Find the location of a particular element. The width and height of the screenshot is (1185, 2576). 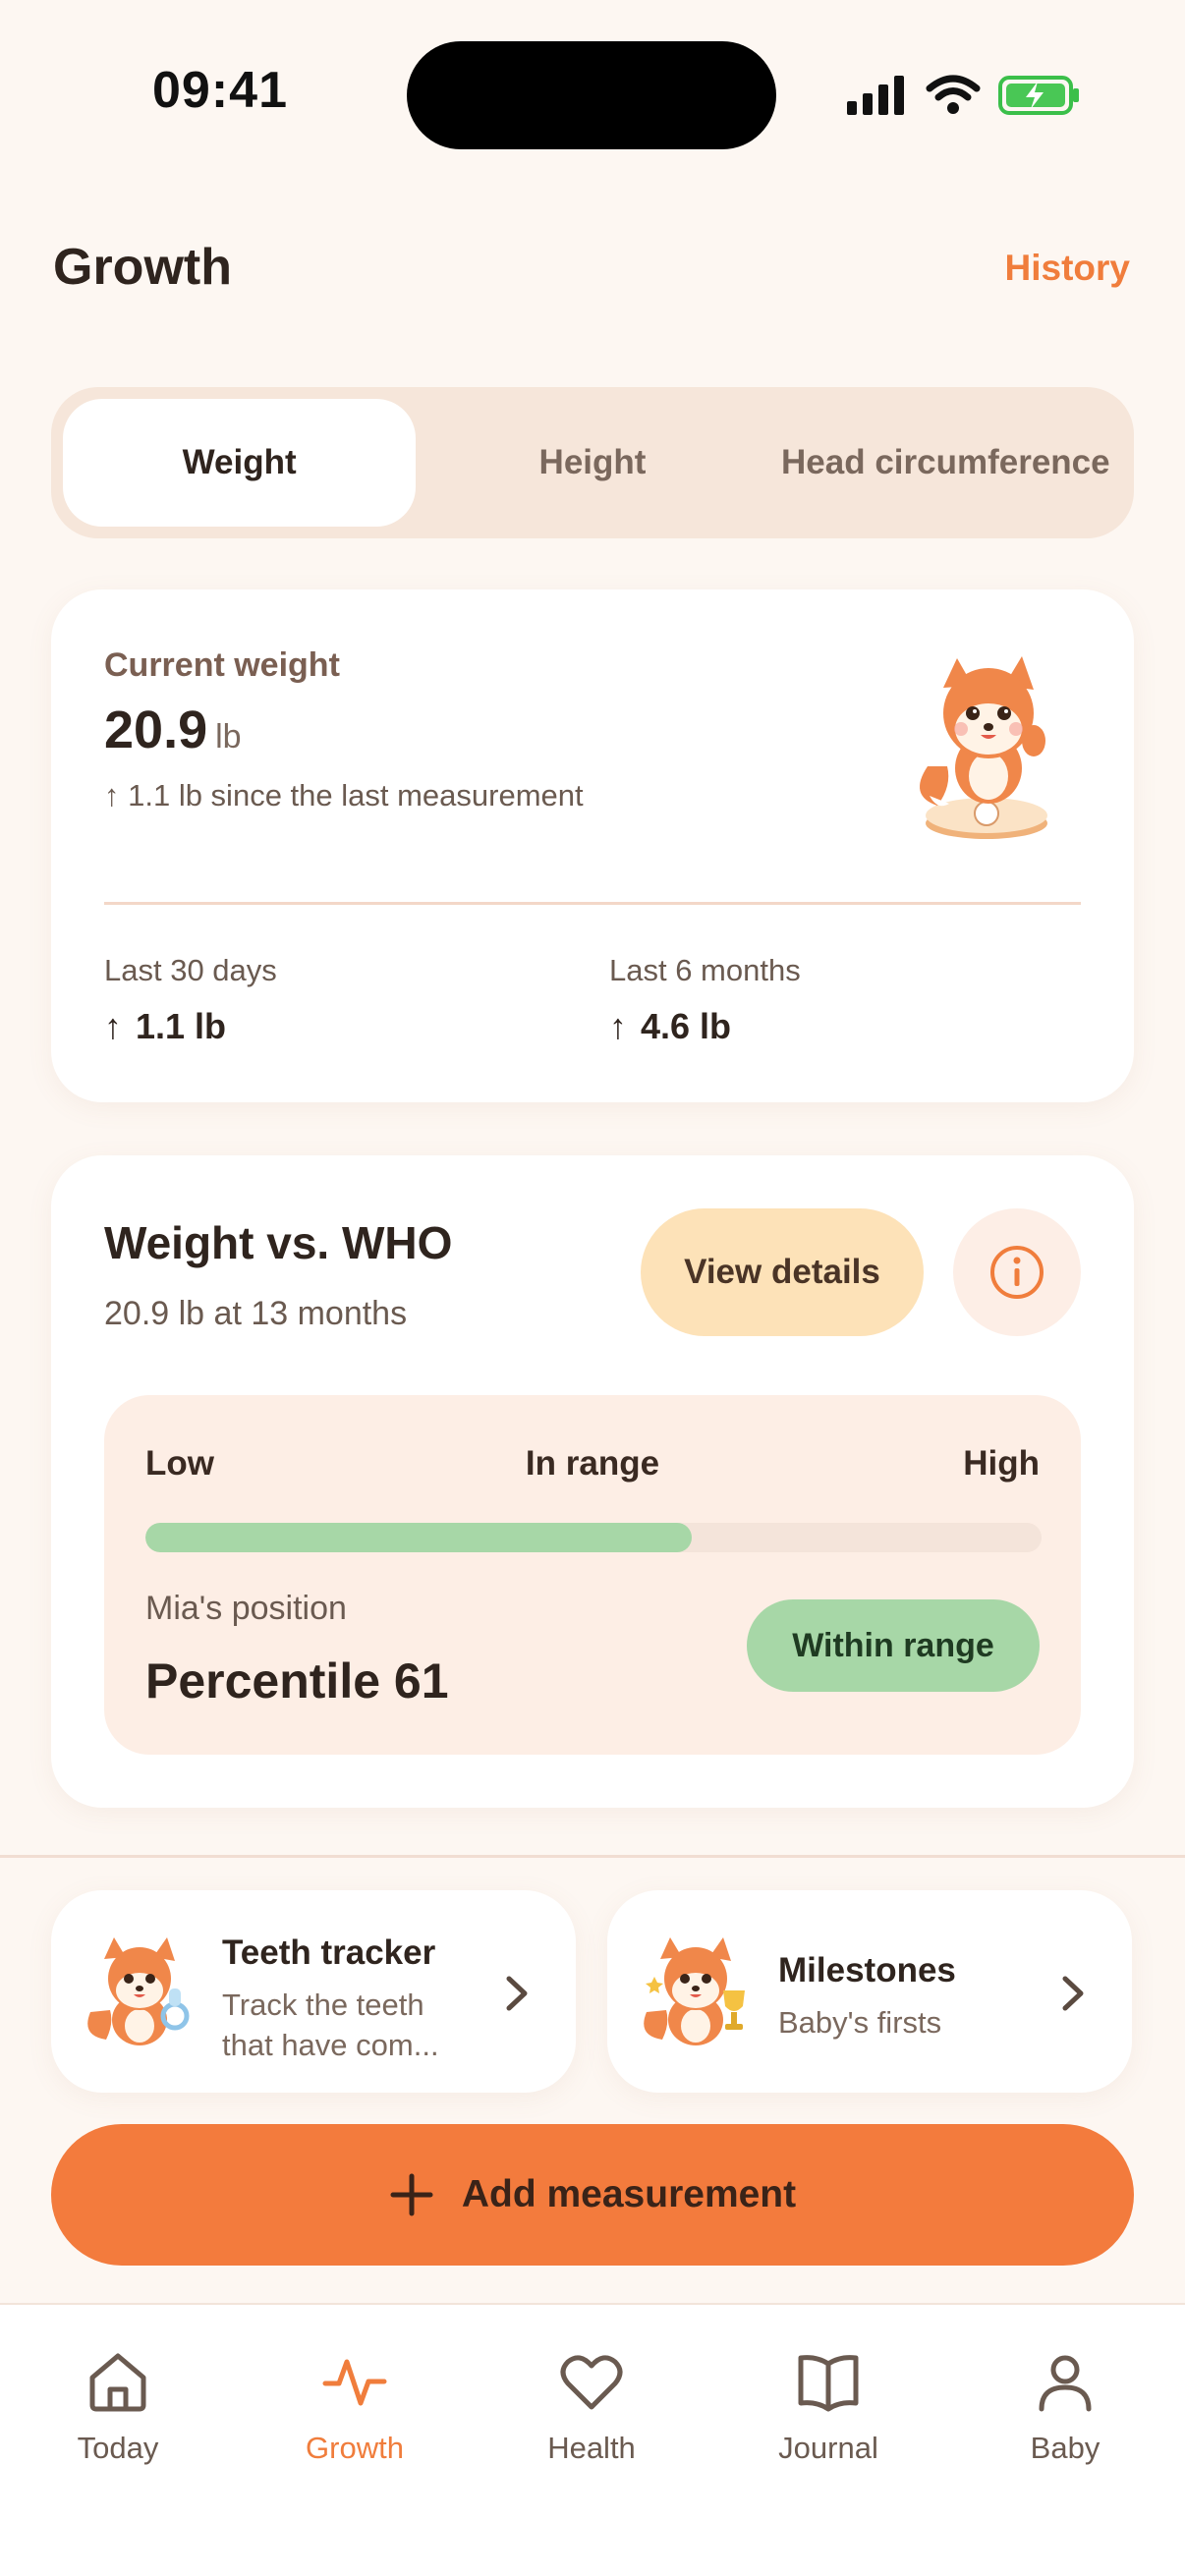

percentile-bar-fill is located at coordinates (419, 1537).